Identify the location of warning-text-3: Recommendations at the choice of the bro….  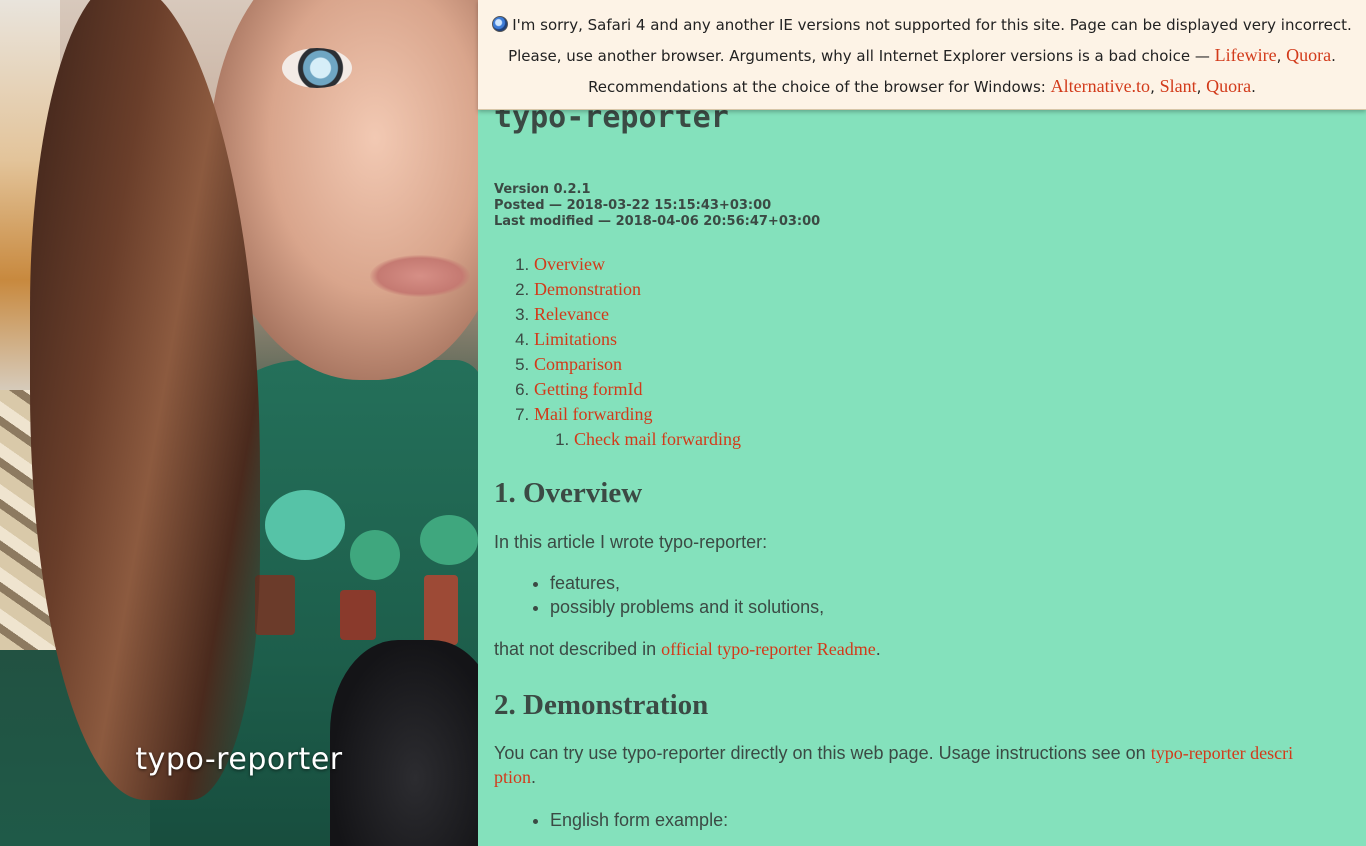
(819, 87).